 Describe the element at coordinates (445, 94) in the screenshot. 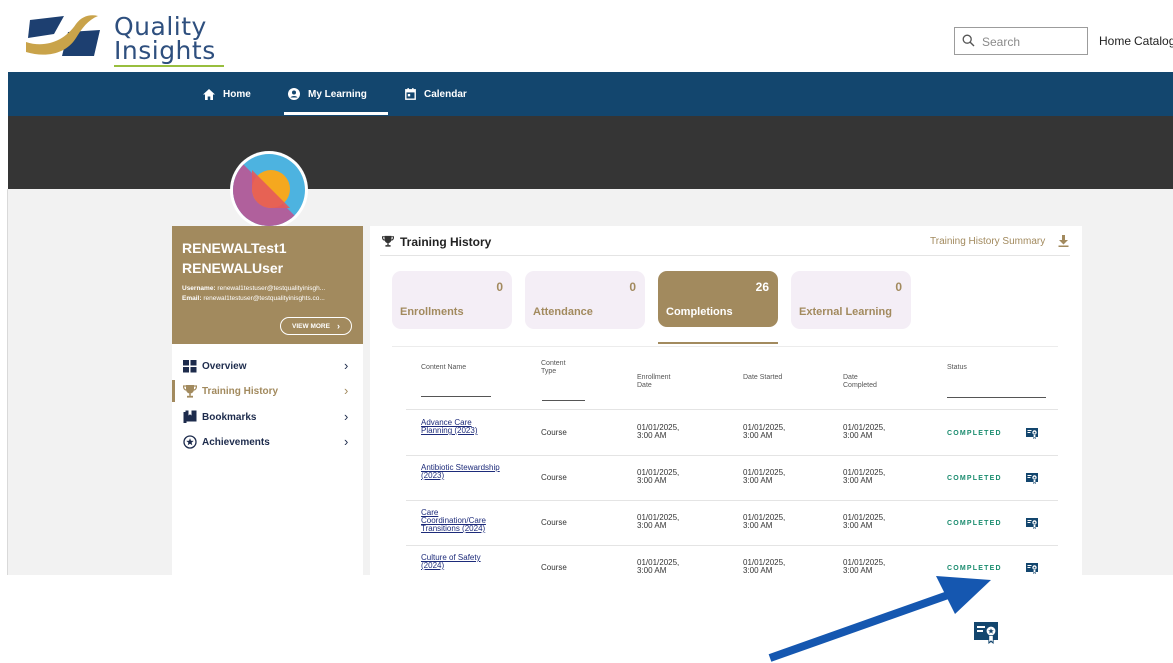

I see `nav-tab-calendar-label: Calendar` at that location.